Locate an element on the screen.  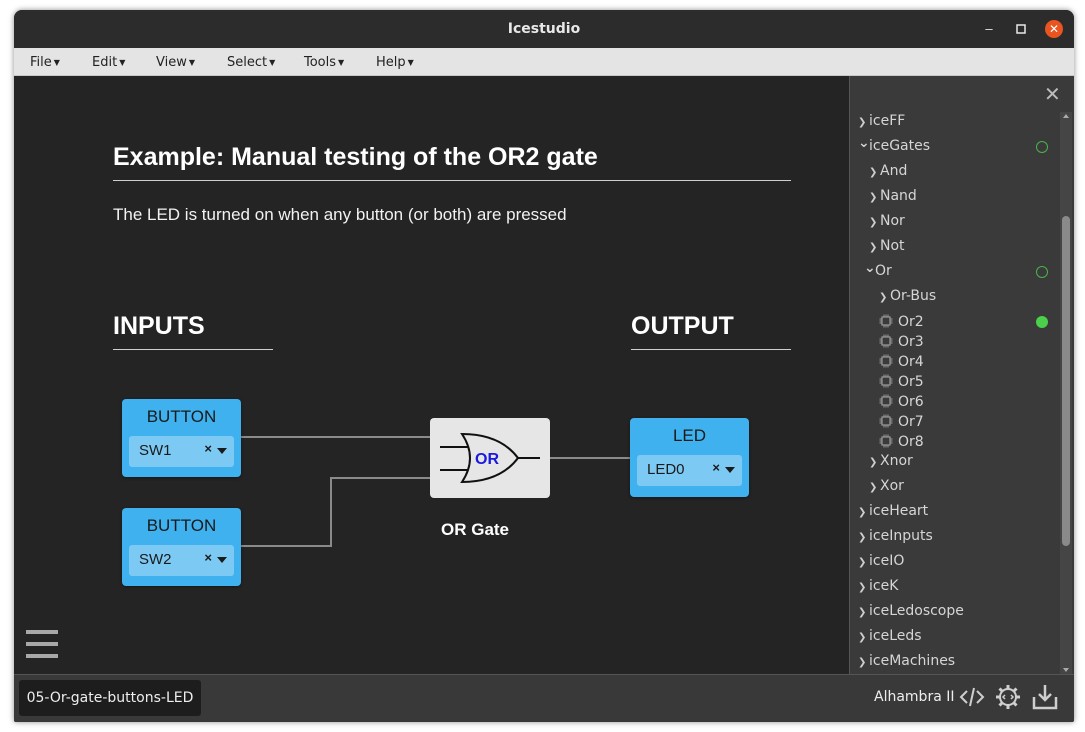
tree-item-label: And is located at coordinates (894, 171).